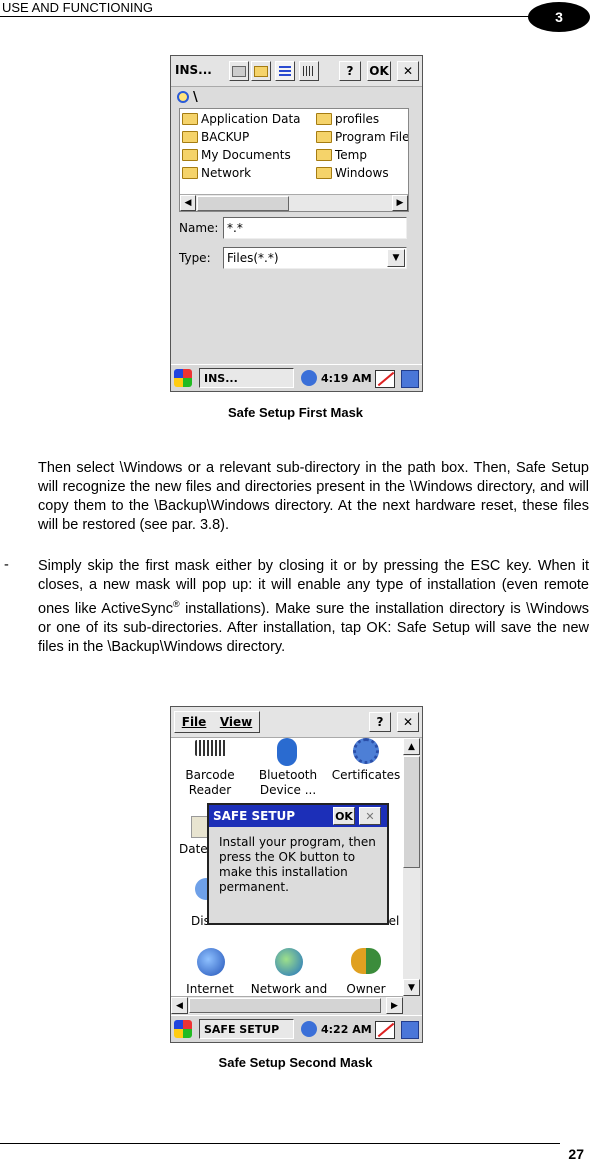 The height and width of the screenshot is (1162, 592). I want to click on dialog-ok-button: OK, so click(344, 816).